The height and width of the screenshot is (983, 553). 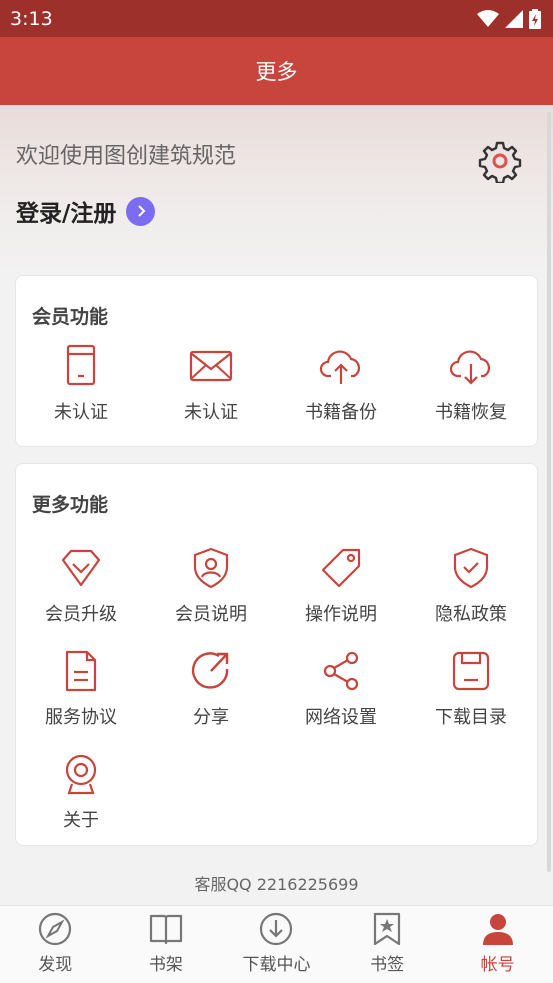 I want to click on cloud-download-icon, so click(x=470, y=367).